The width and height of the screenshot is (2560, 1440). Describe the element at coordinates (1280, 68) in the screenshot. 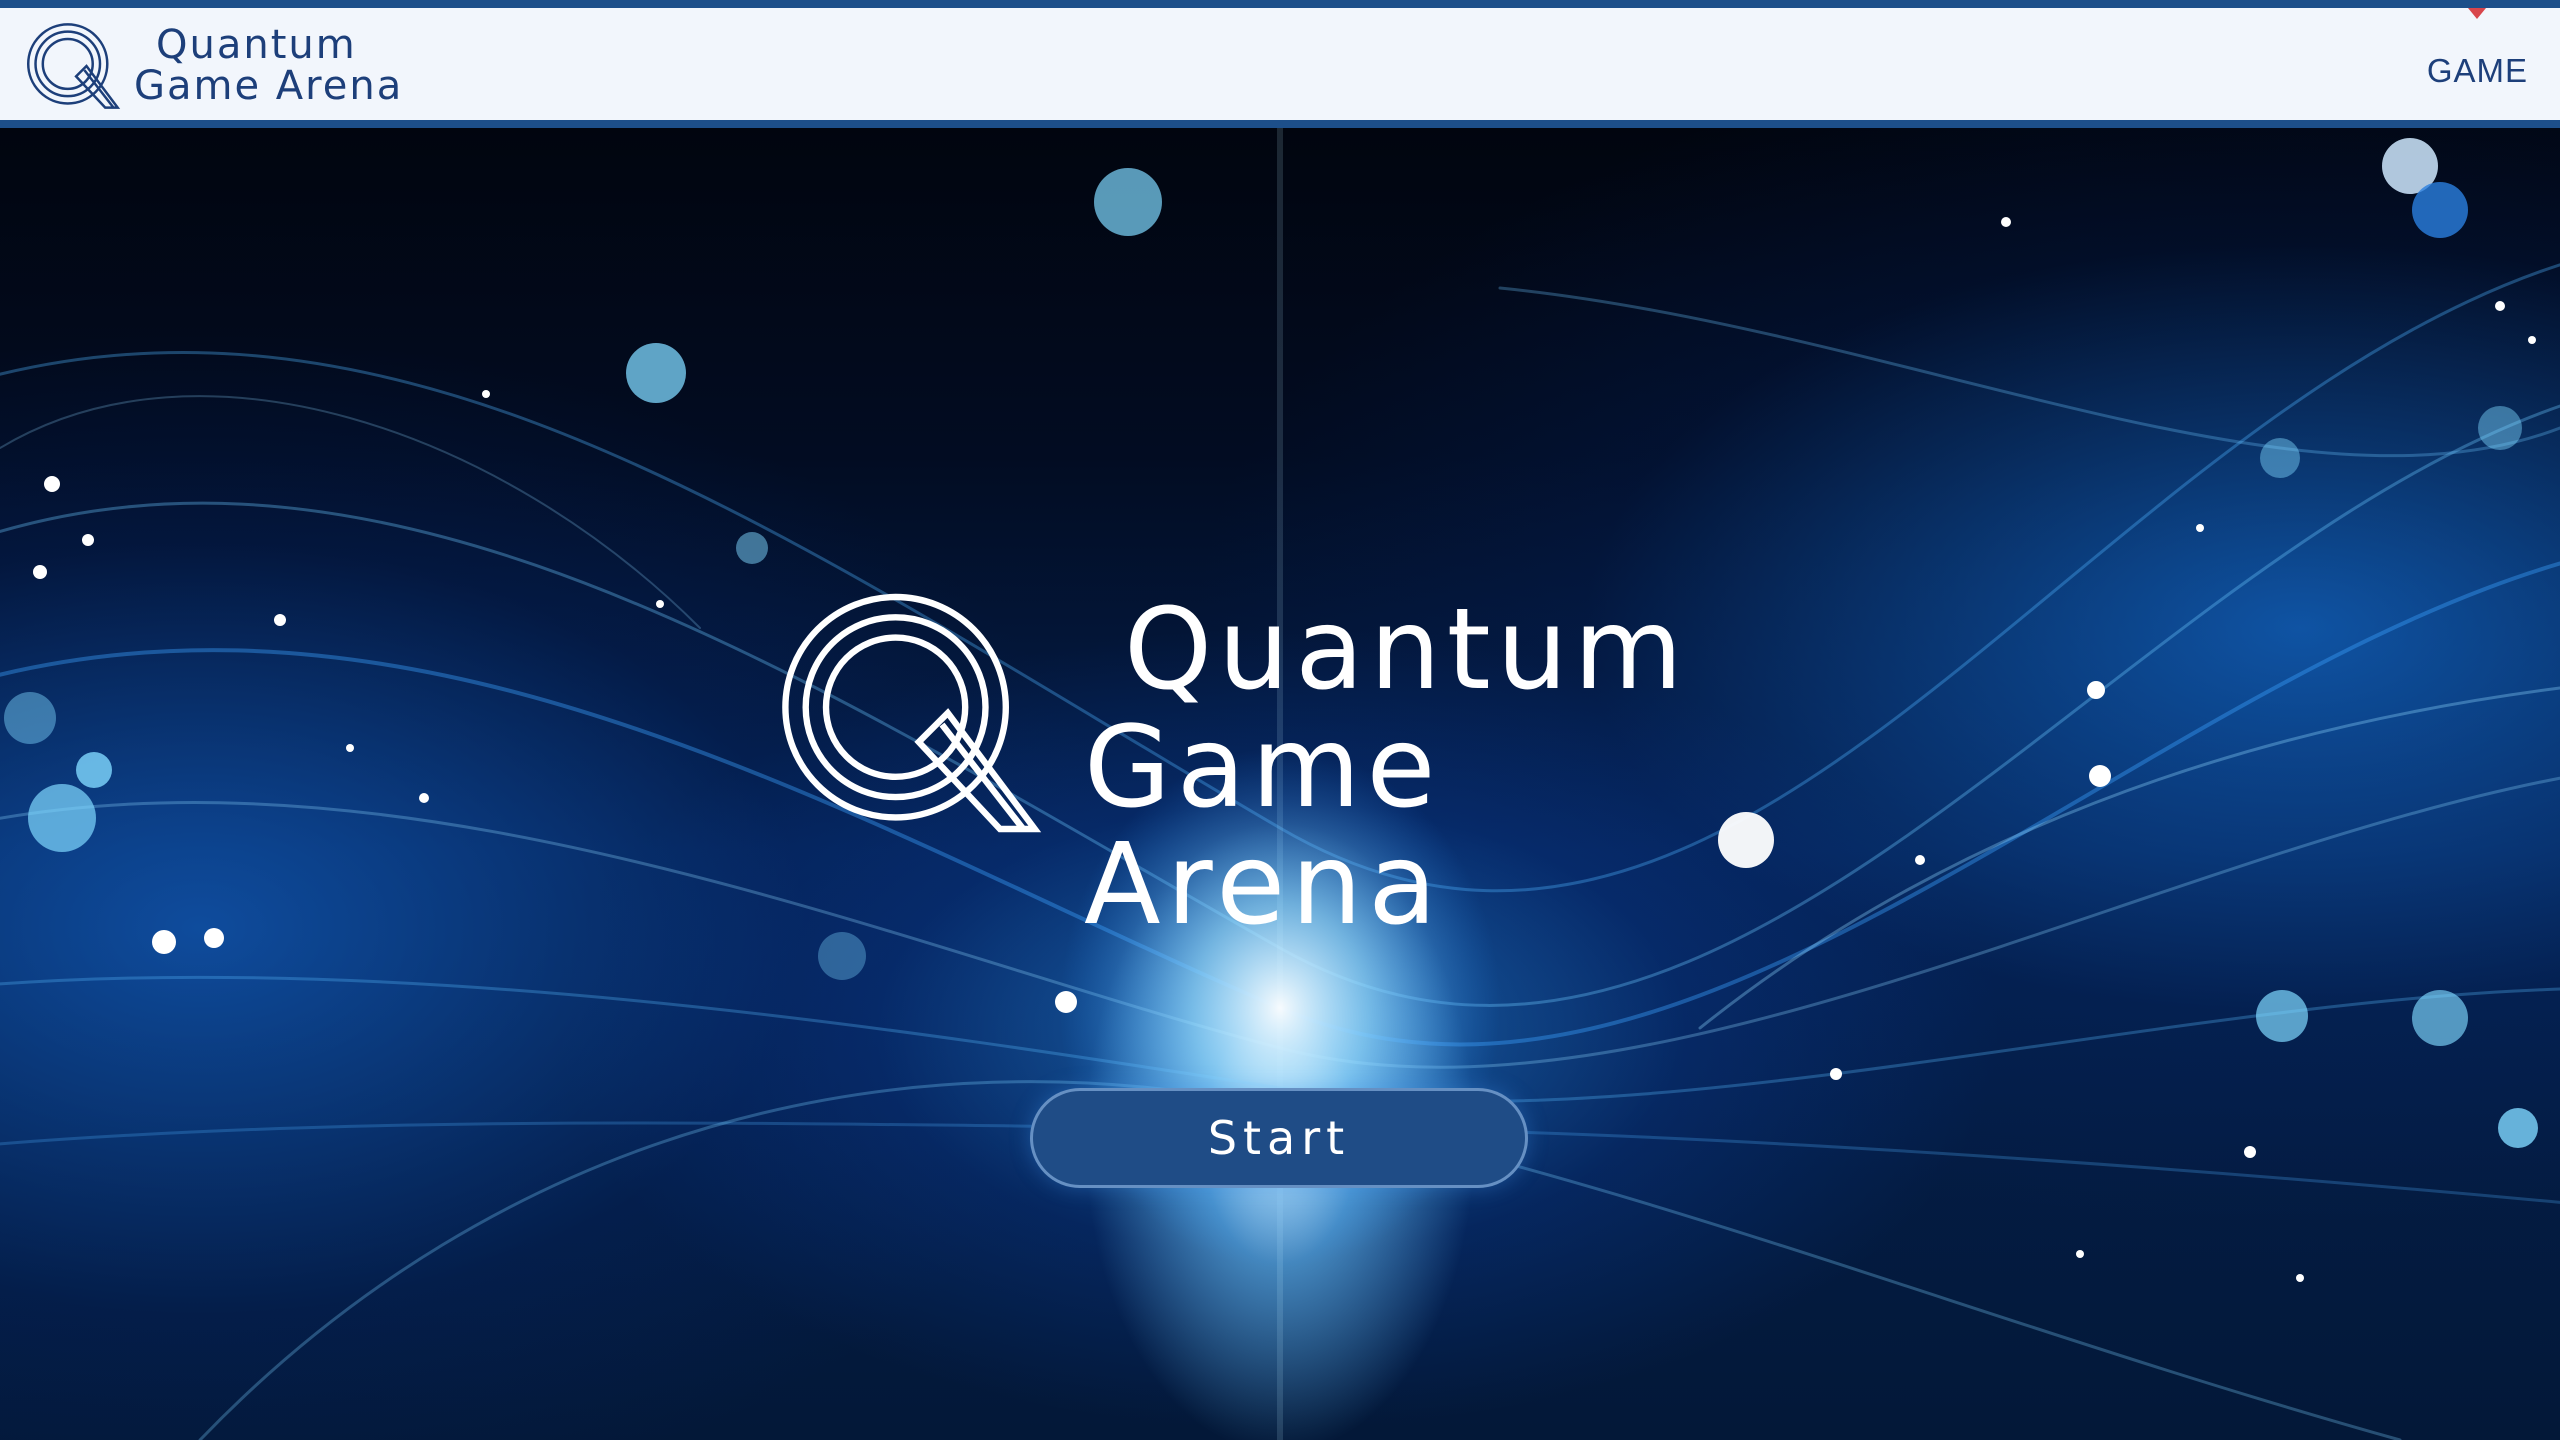

I see `top-navigation-bar: Quantum Game Arena GAME` at that location.